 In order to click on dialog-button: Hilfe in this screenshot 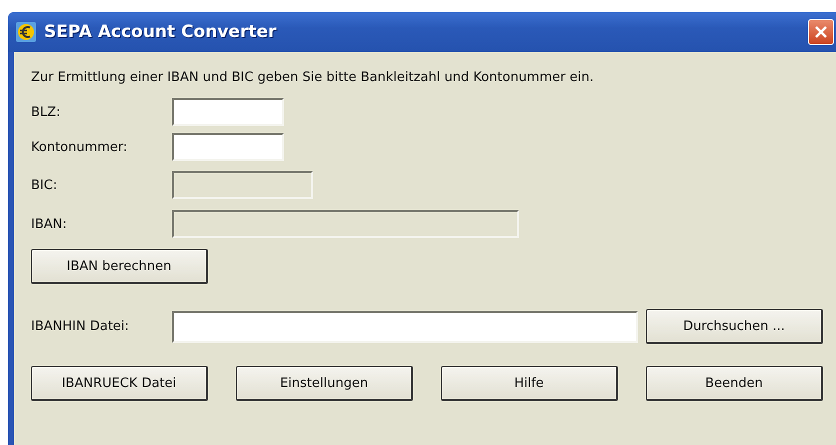, I will do `click(529, 383)`.